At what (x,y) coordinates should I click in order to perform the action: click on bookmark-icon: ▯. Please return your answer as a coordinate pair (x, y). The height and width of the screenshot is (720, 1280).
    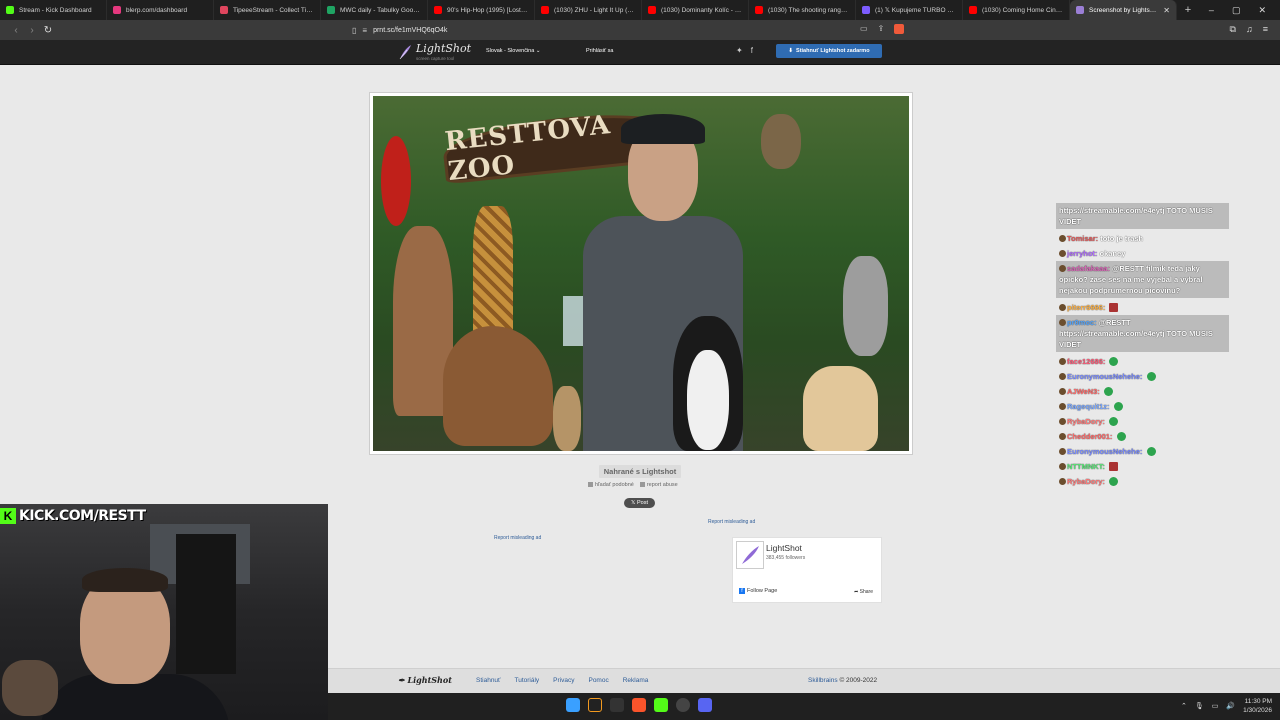
    Looking at the image, I should click on (354, 30).